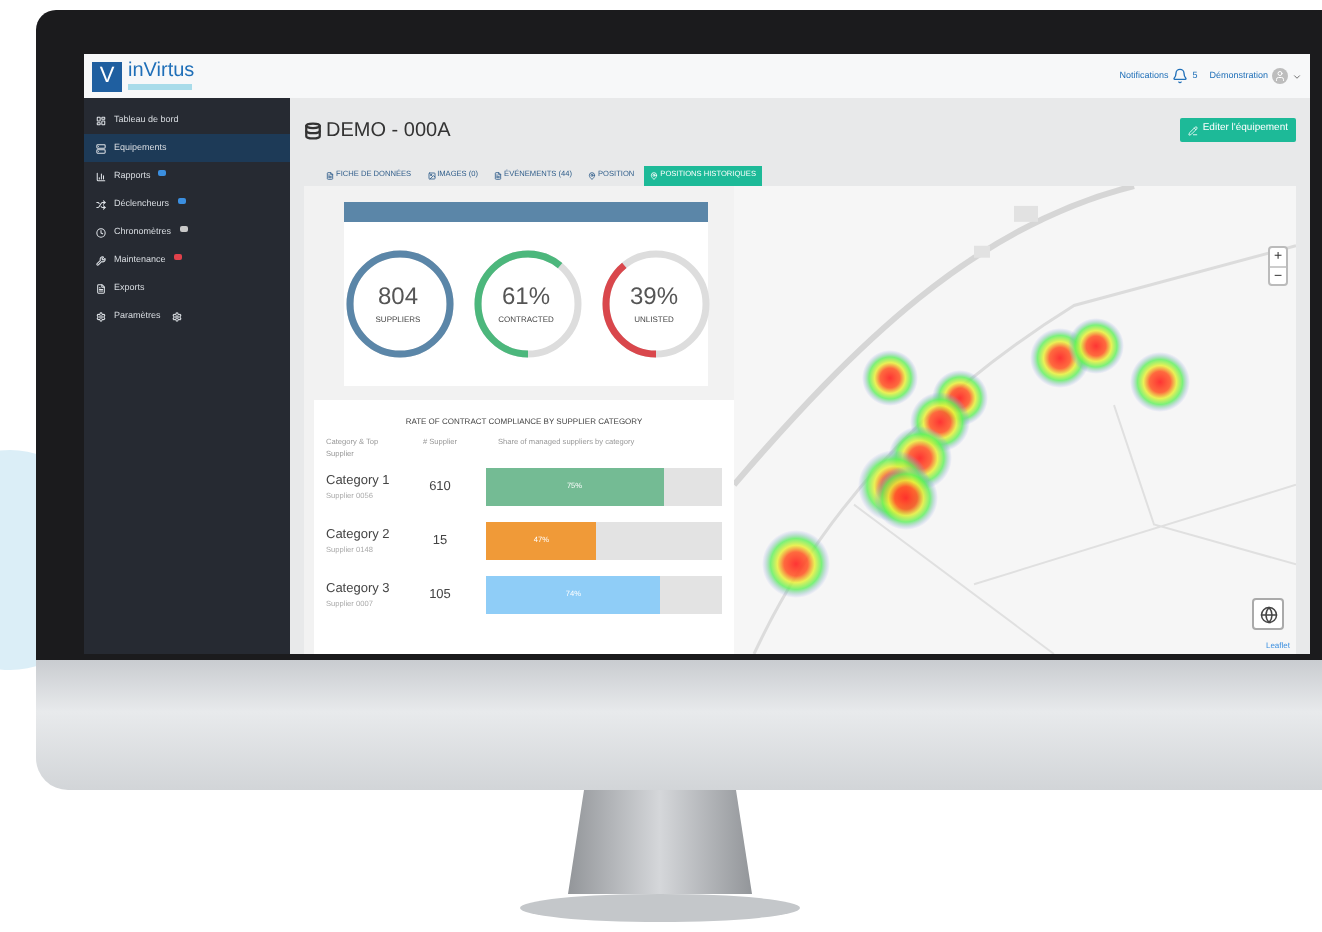  Describe the element at coordinates (101, 120) in the screenshot. I see `dashboard-icon` at that location.